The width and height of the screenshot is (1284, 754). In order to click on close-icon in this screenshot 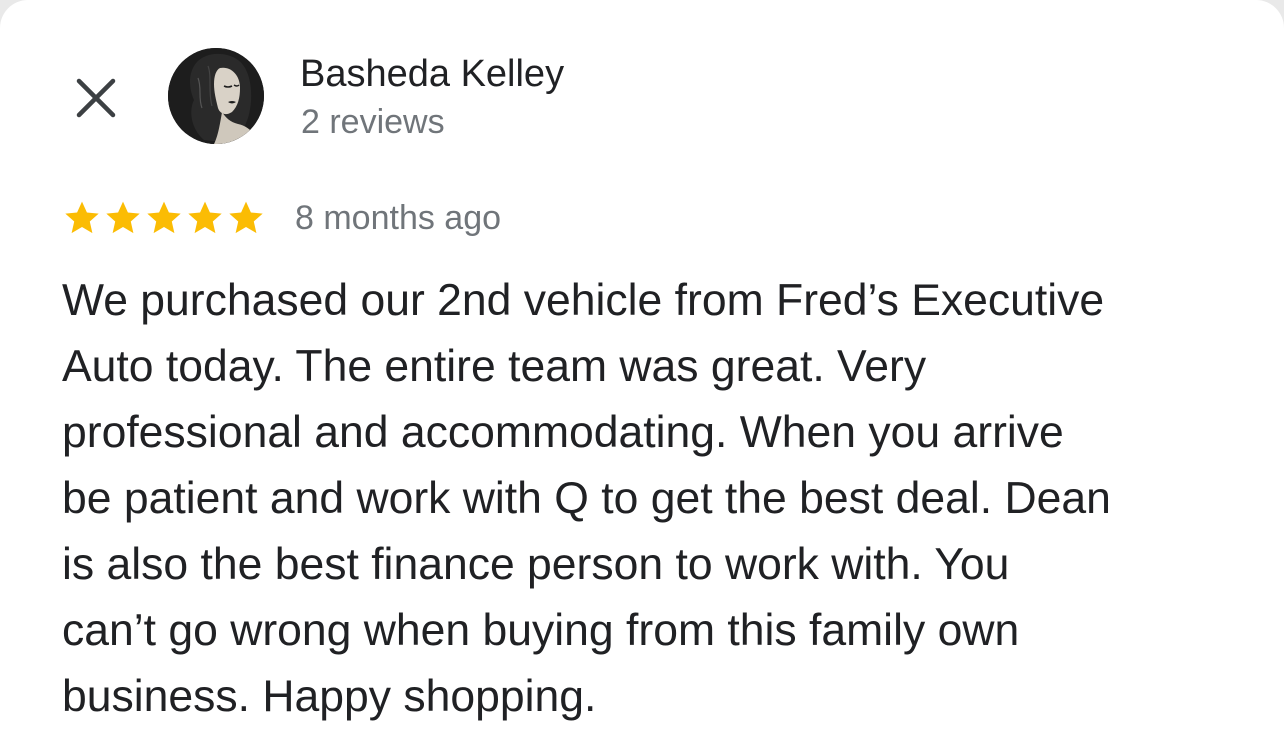, I will do `click(96, 98)`.